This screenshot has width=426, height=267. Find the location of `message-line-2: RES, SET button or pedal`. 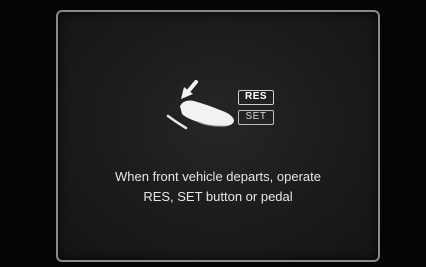

message-line-2: RES, SET button or pedal is located at coordinates (218, 196).